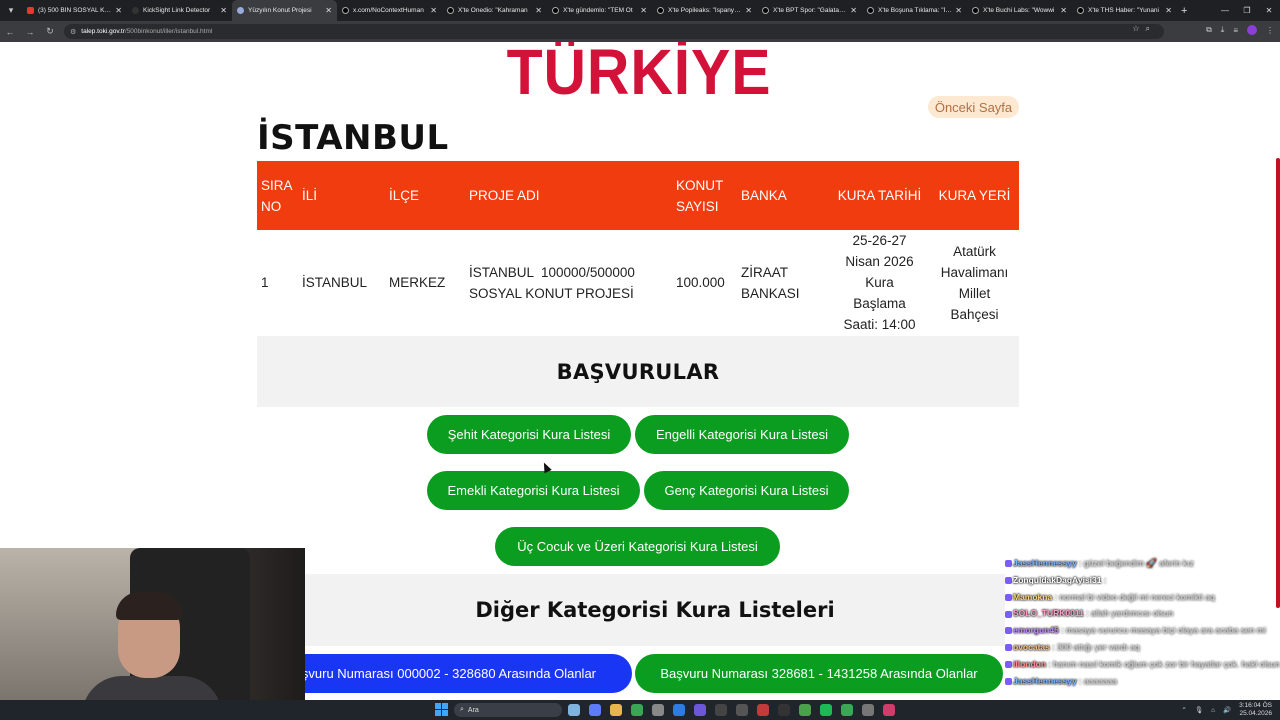 The height and width of the screenshot is (720, 1280). I want to click on new-tab-icon: +, so click(1184, 11).